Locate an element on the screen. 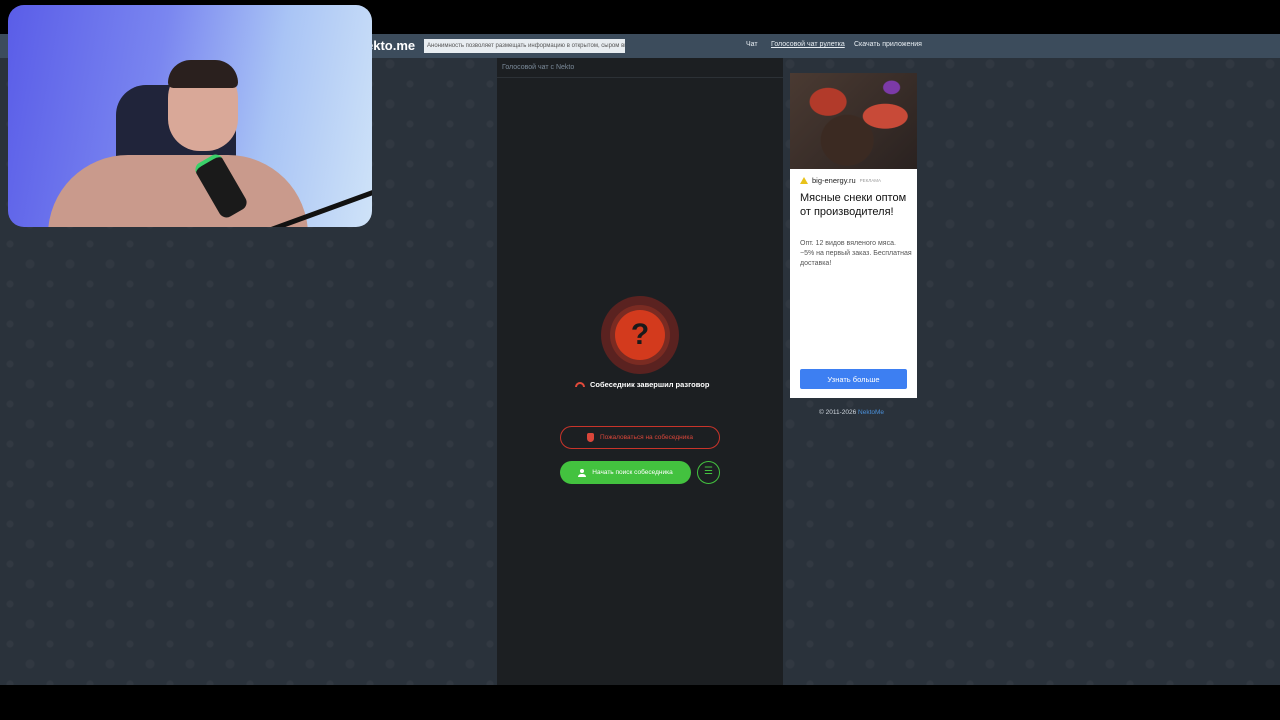  nav-download-apps: Скачать приложения is located at coordinates (888, 44).